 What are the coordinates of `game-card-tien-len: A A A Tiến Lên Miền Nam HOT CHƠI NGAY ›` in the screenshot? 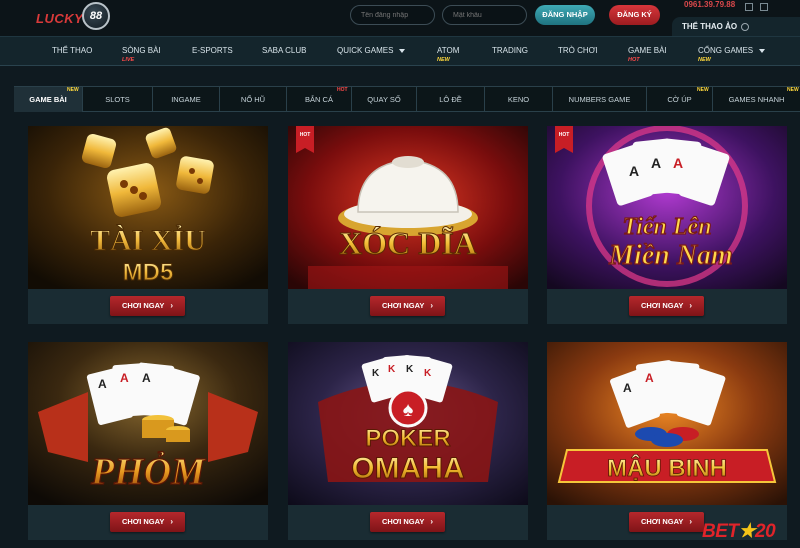 It's located at (667, 225).